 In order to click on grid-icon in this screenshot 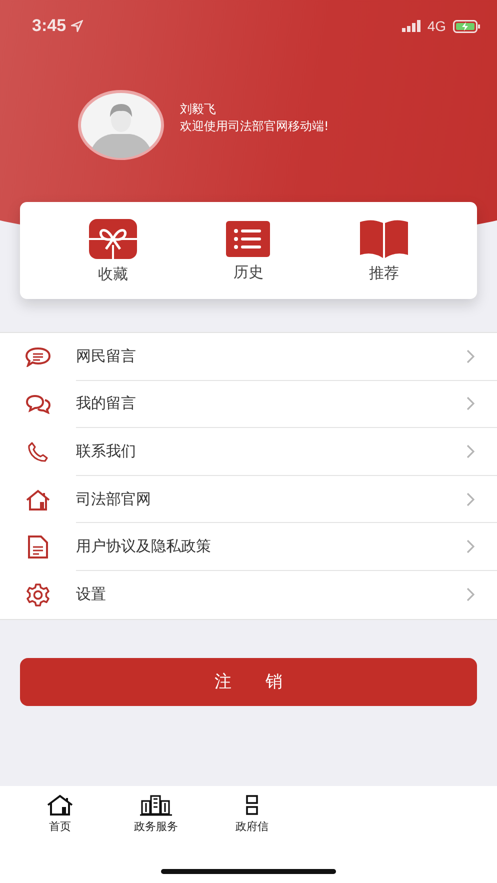, I will do `click(252, 805)`.